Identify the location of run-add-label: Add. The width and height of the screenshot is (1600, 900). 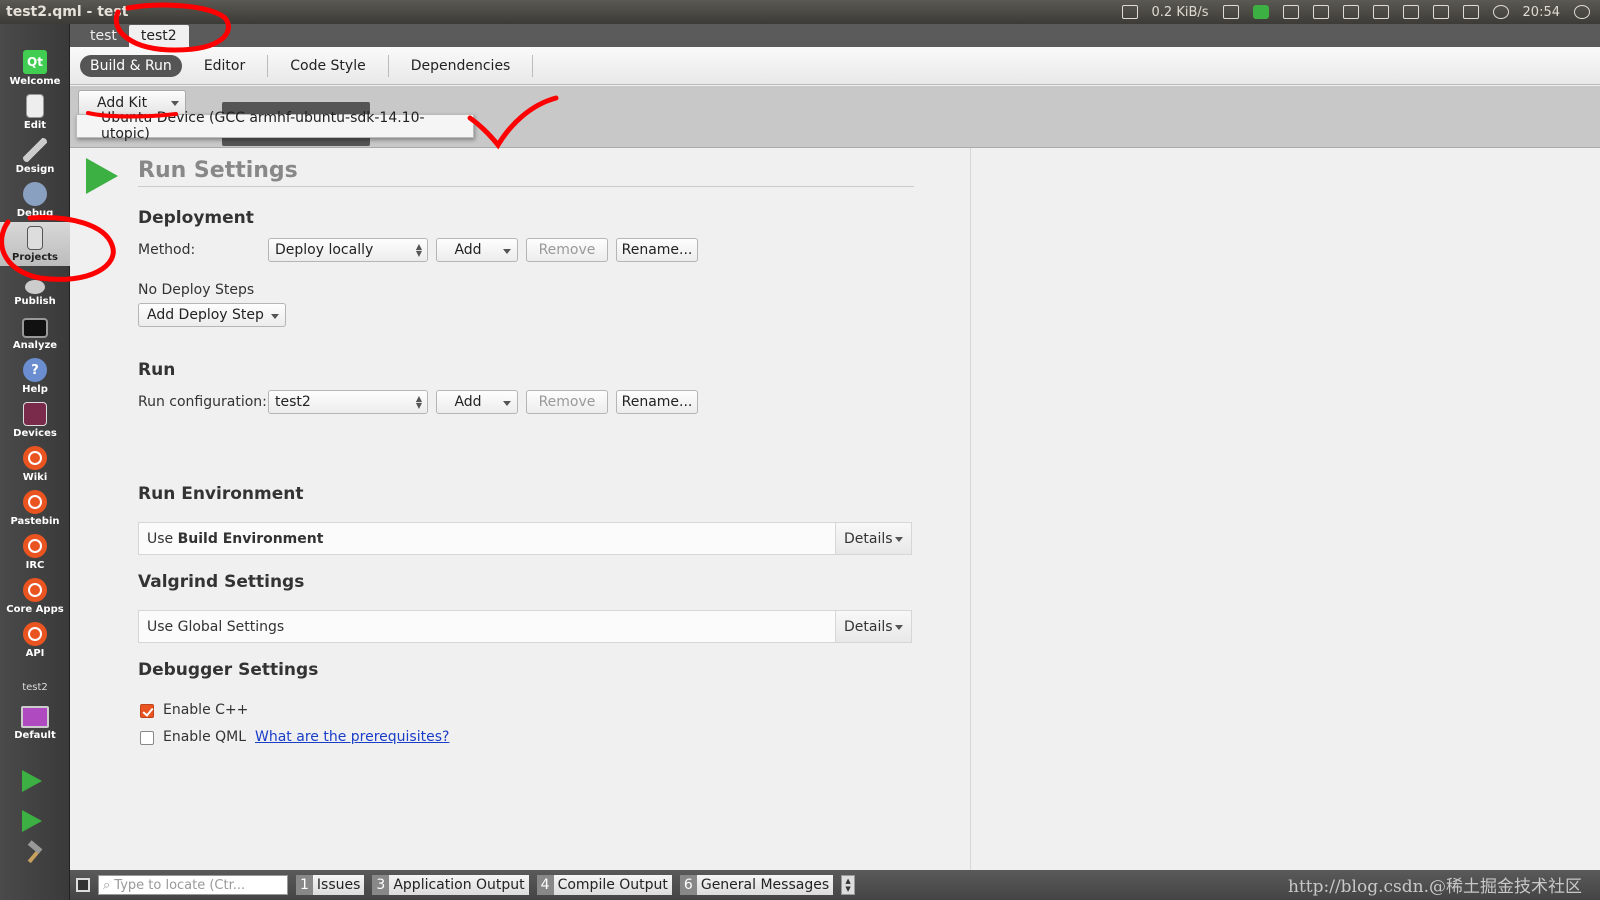
(468, 402).